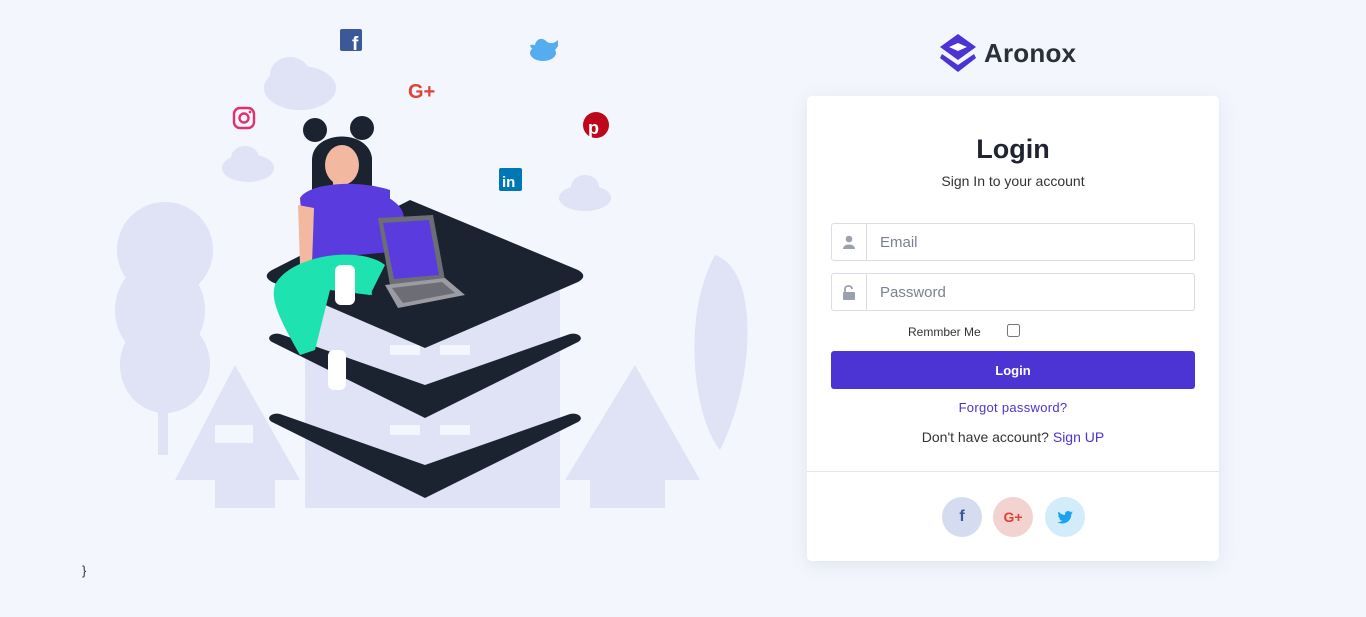 The height and width of the screenshot is (617, 1366). Describe the element at coordinates (1030, 292) in the screenshot. I see `password-input` at that location.